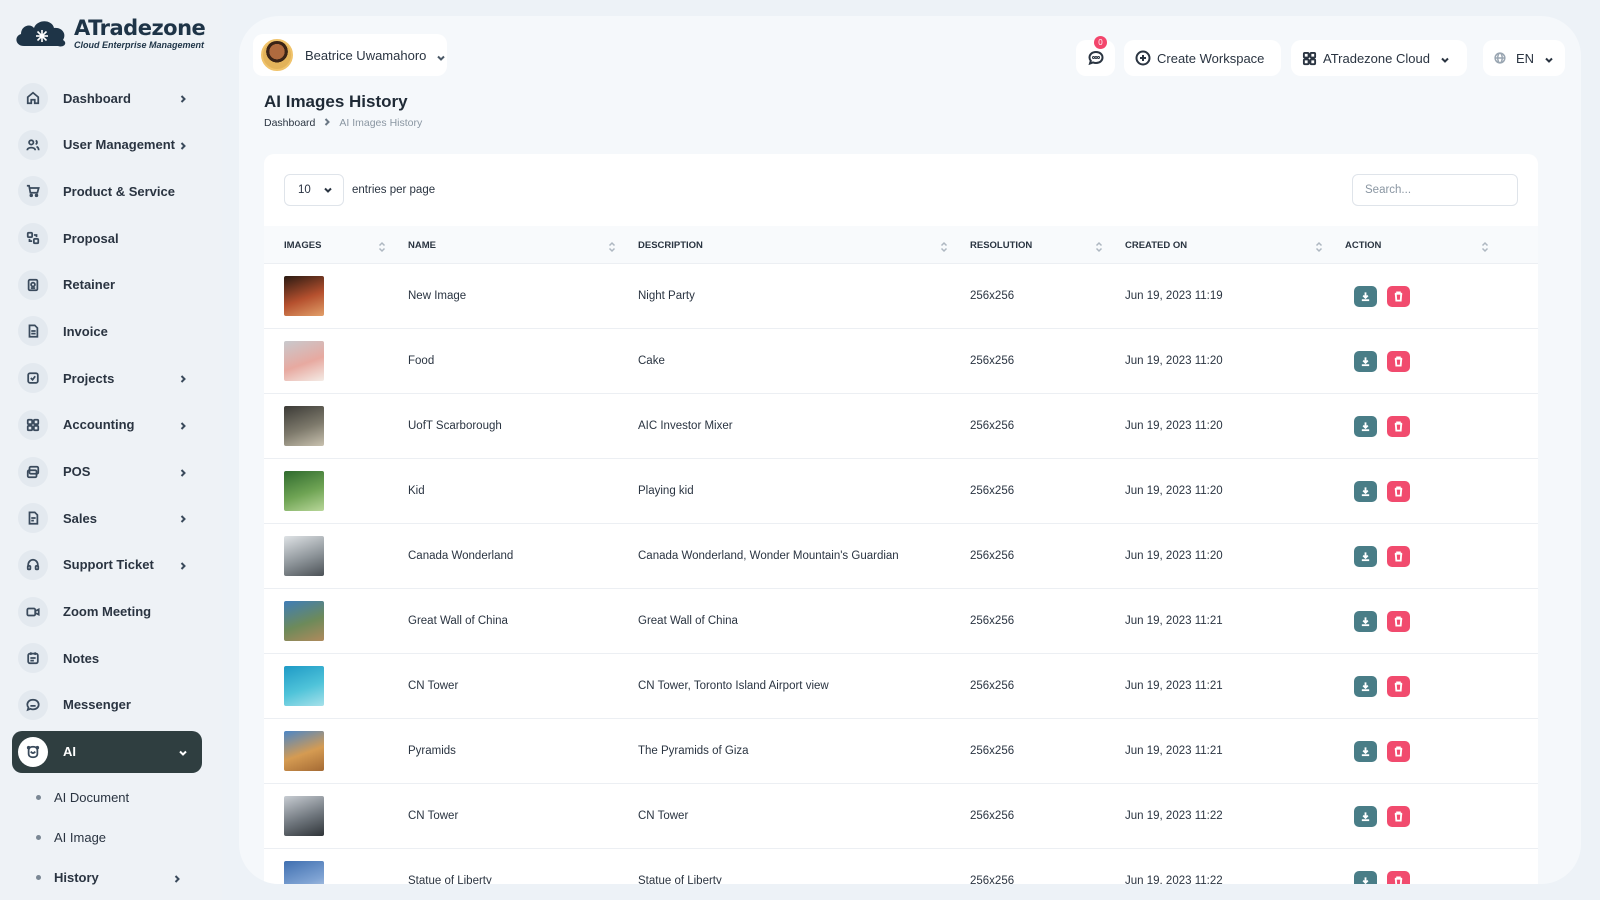  Describe the element at coordinates (1143, 58) in the screenshot. I see `plus-circle-icon` at that location.